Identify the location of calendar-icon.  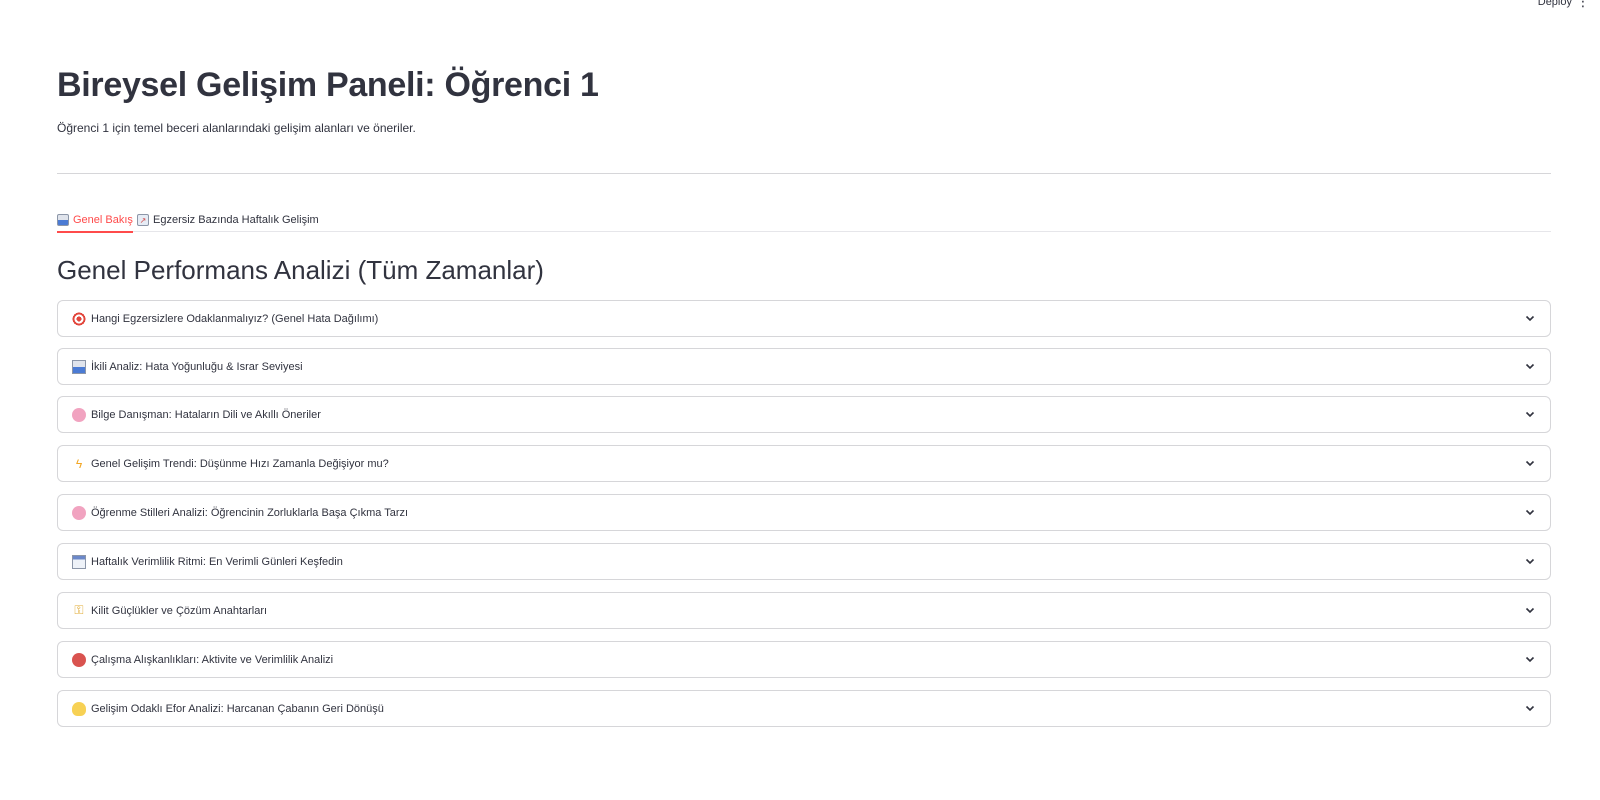
(79, 561).